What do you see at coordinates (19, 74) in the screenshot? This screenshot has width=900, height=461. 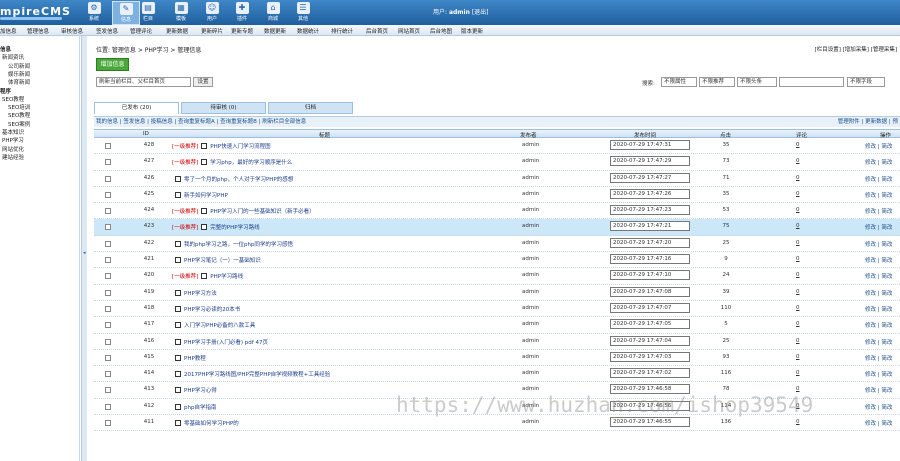 I see `sidebar-item: 娱乐新闻` at bounding box center [19, 74].